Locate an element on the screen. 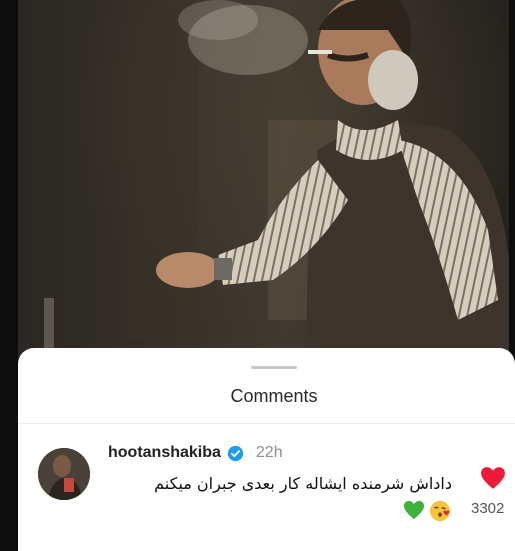 Image resolution: width=515 pixels, height=551 pixels. comment-text: داداش شرمنده ایشاله کار بعدی جبران میکنم is located at coordinates (303, 483).